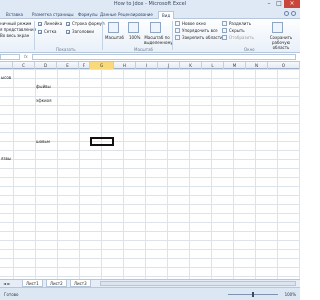 This screenshot has height=300, width=320. I want to click on formula-input, so click(164, 57).